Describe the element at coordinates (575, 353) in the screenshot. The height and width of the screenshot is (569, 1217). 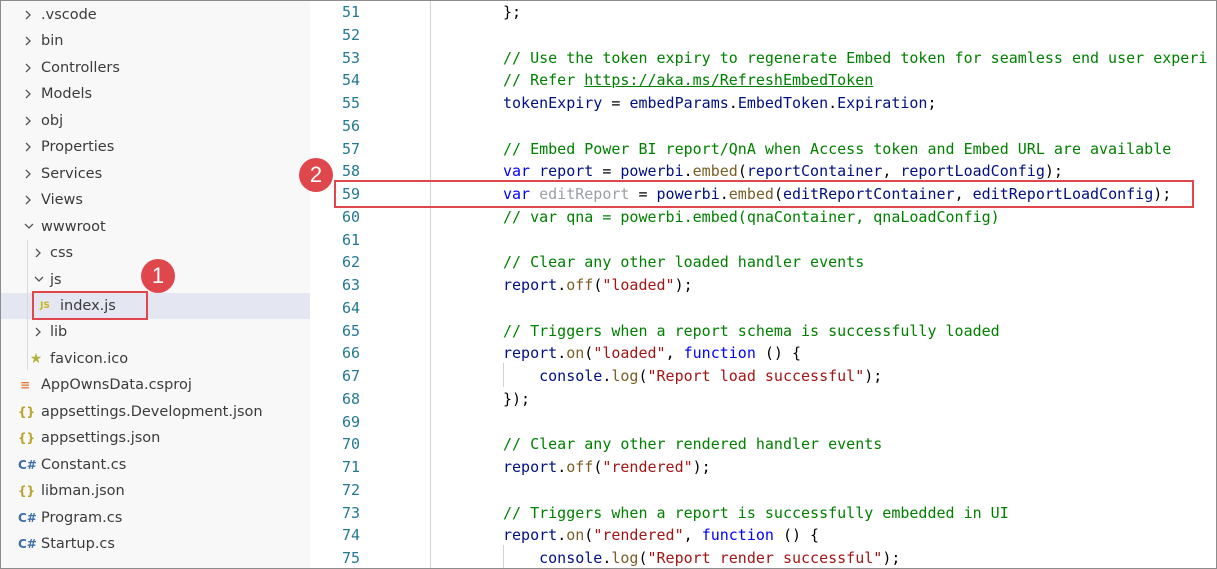
I see `code-token: on` at that location.